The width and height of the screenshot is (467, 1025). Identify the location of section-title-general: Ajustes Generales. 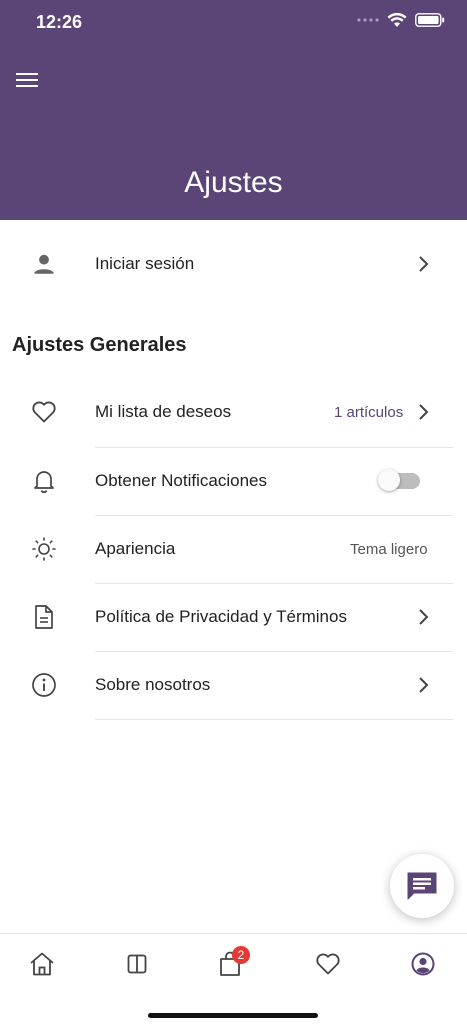
(99, 345).